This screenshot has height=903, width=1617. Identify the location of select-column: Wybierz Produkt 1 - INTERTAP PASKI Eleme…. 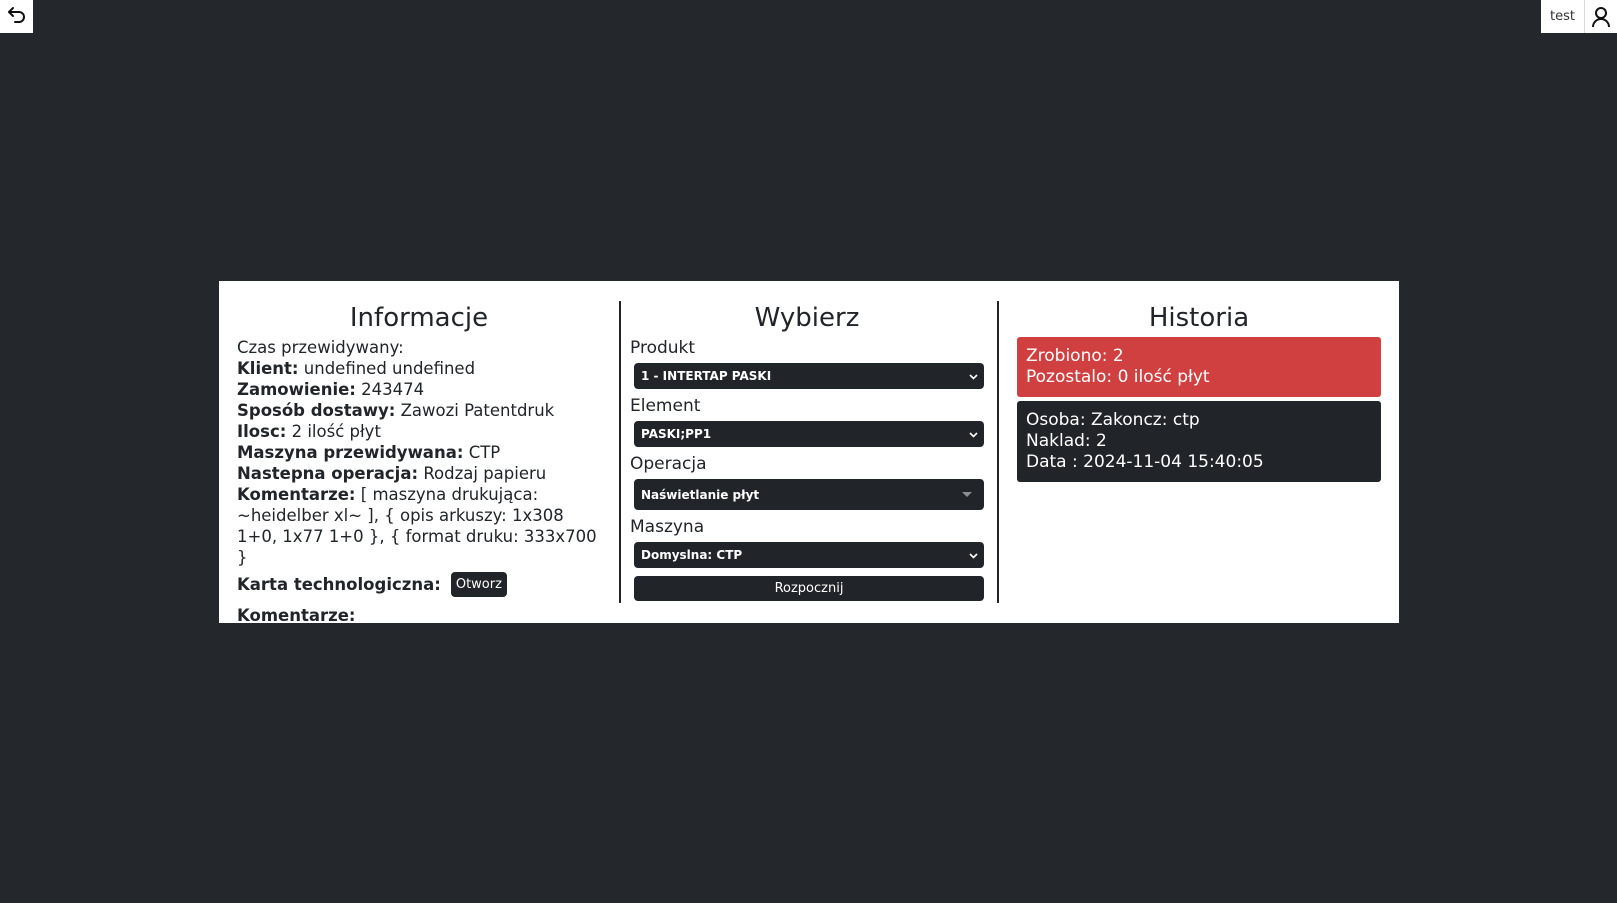
(809, 452).